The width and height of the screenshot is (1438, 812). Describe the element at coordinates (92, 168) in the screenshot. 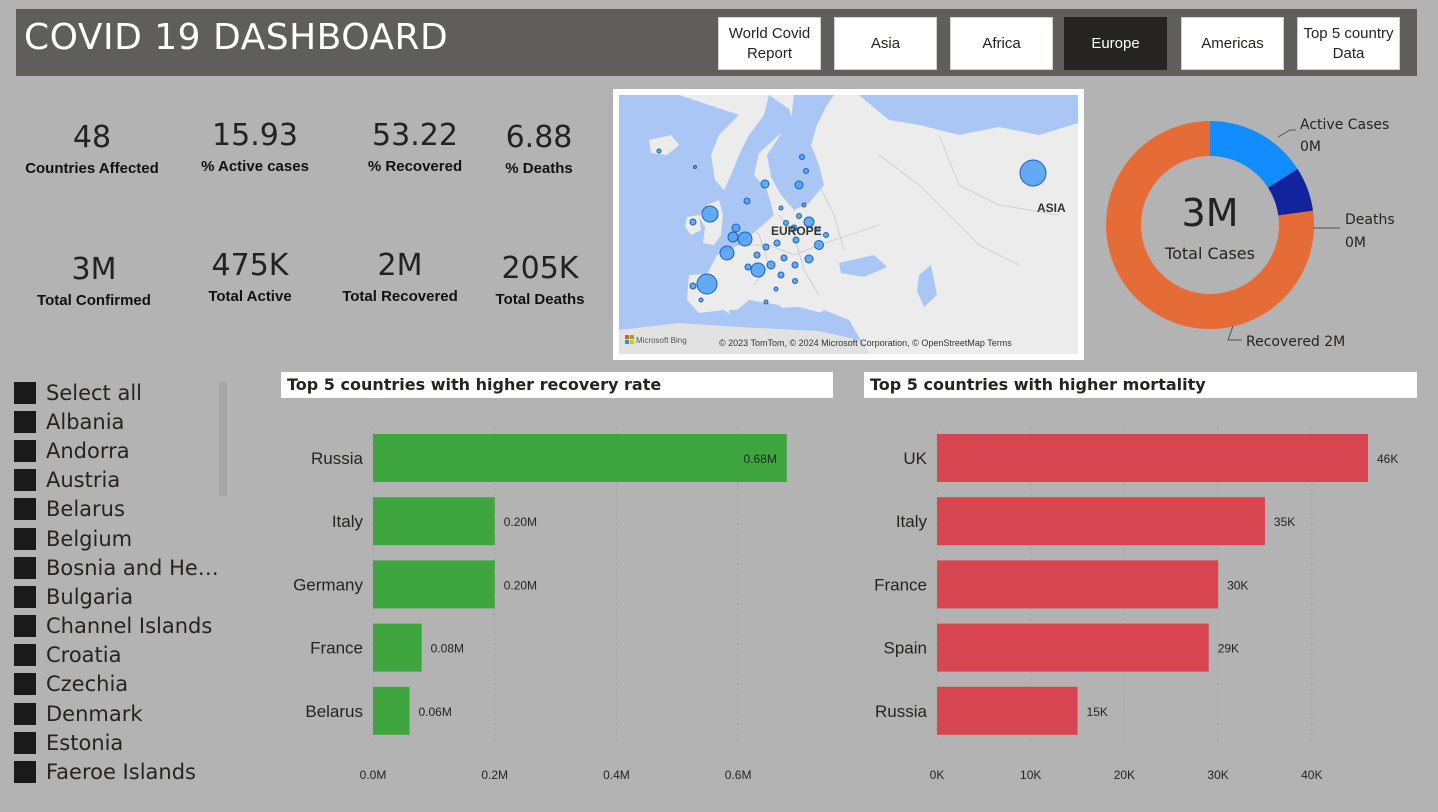

I see `kpi-label: Countries Affected` at that location.